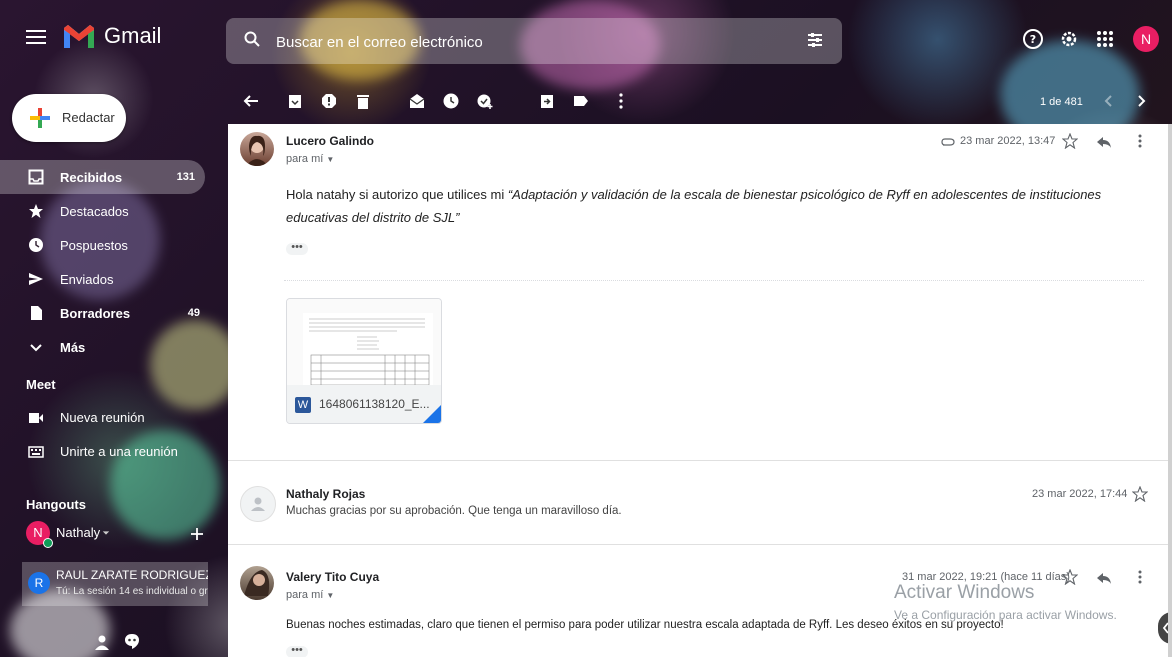 The height and width of the screenshot is (657, 1172). I want to click on add-contact-icon, so click(197, 534).